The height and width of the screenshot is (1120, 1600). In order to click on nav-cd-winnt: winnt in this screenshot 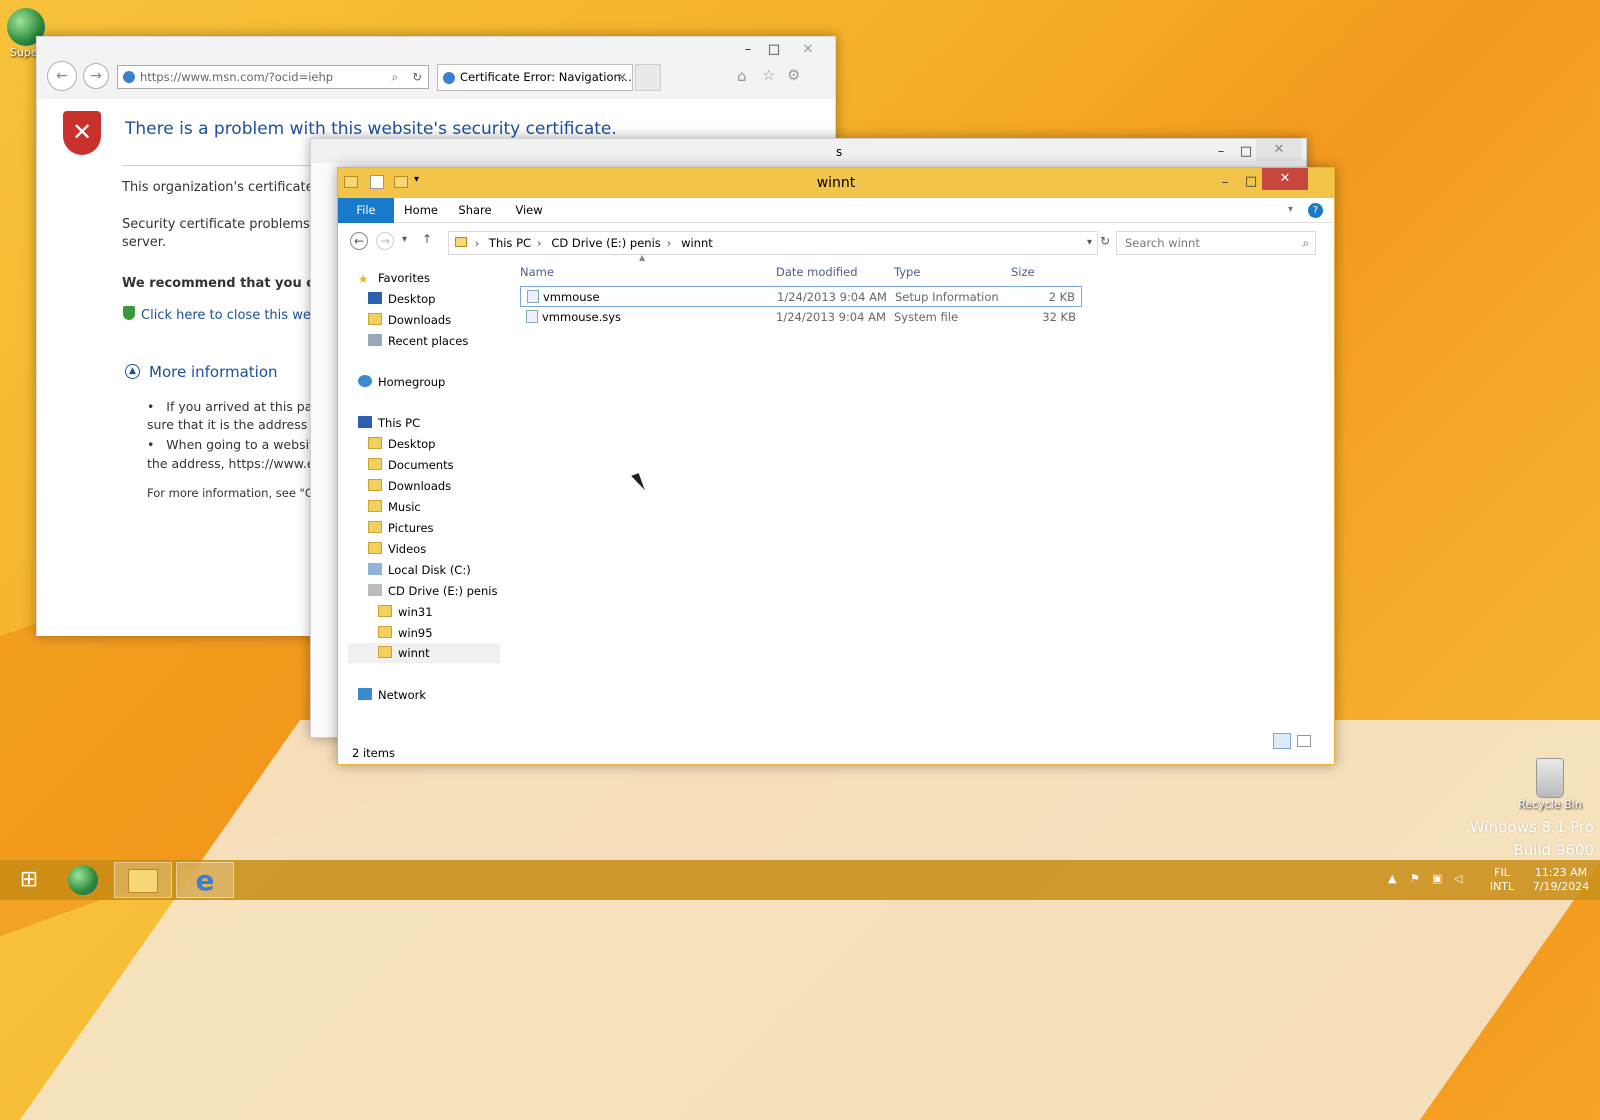, I will do `click(424, 653)`.